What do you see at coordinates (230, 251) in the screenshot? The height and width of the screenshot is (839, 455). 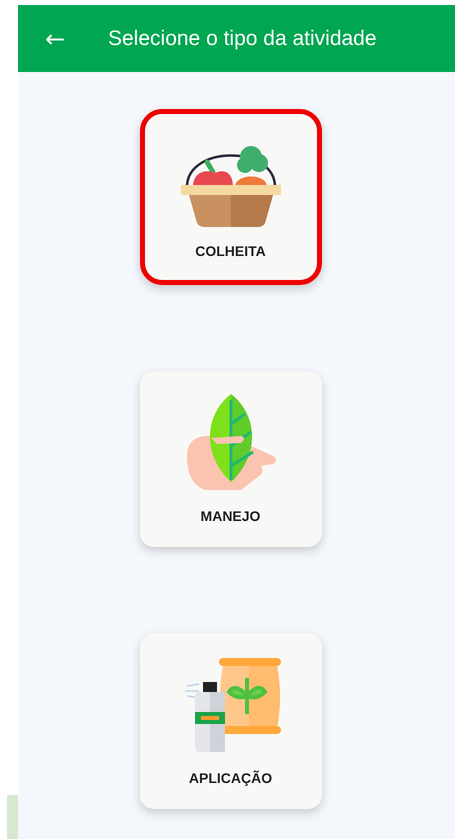 I see `activity-label: COLHEITA` at bounding box center [230, 251].